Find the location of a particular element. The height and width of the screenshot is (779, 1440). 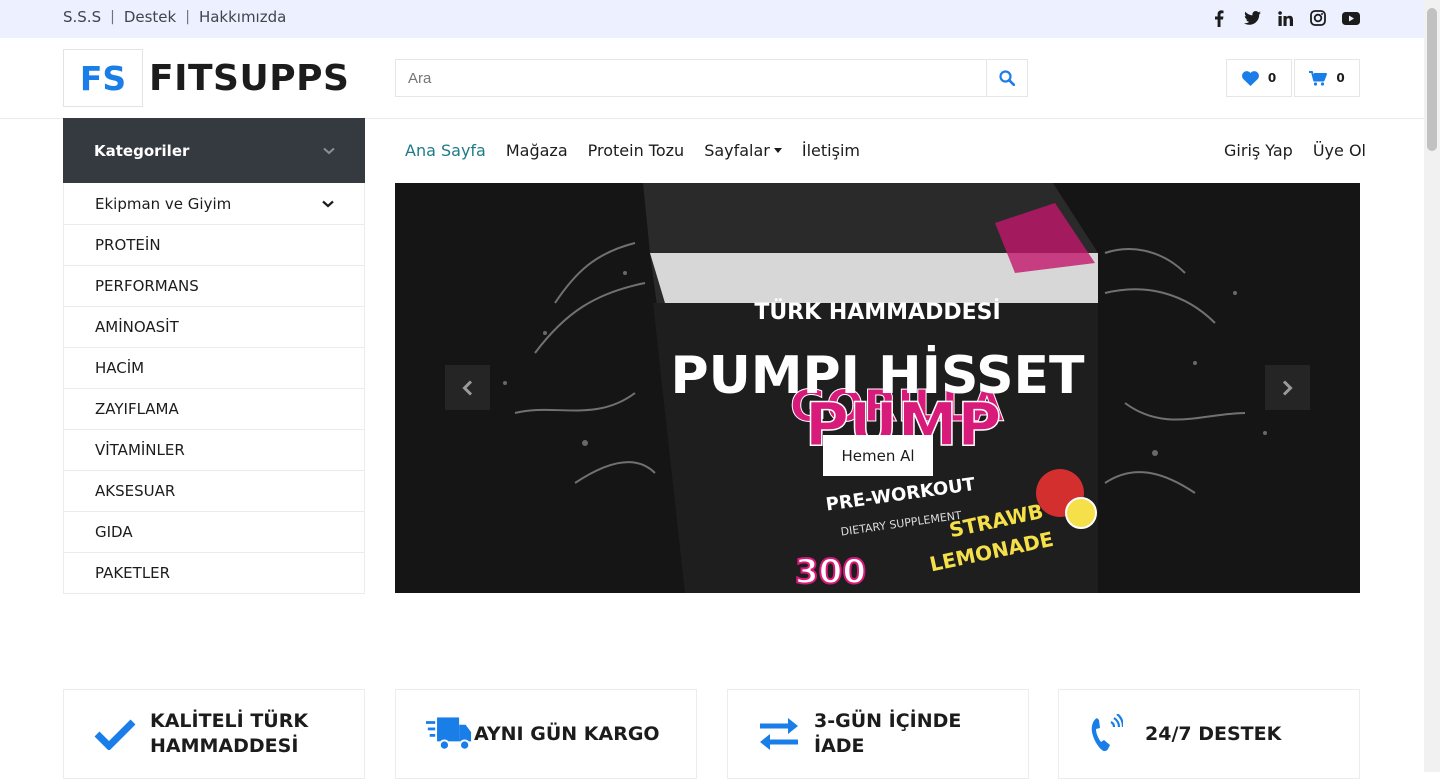

category-label: HACİM is located at coordinates (120, 368).